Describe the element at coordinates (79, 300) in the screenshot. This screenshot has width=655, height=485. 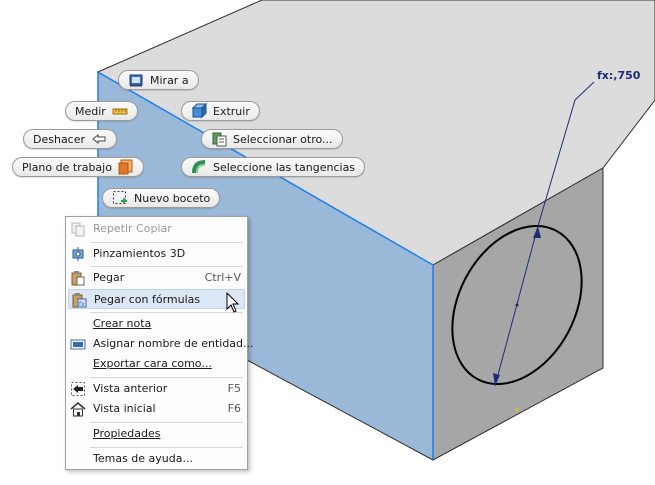
I see `paste-formulas-icon: fx` at that location.